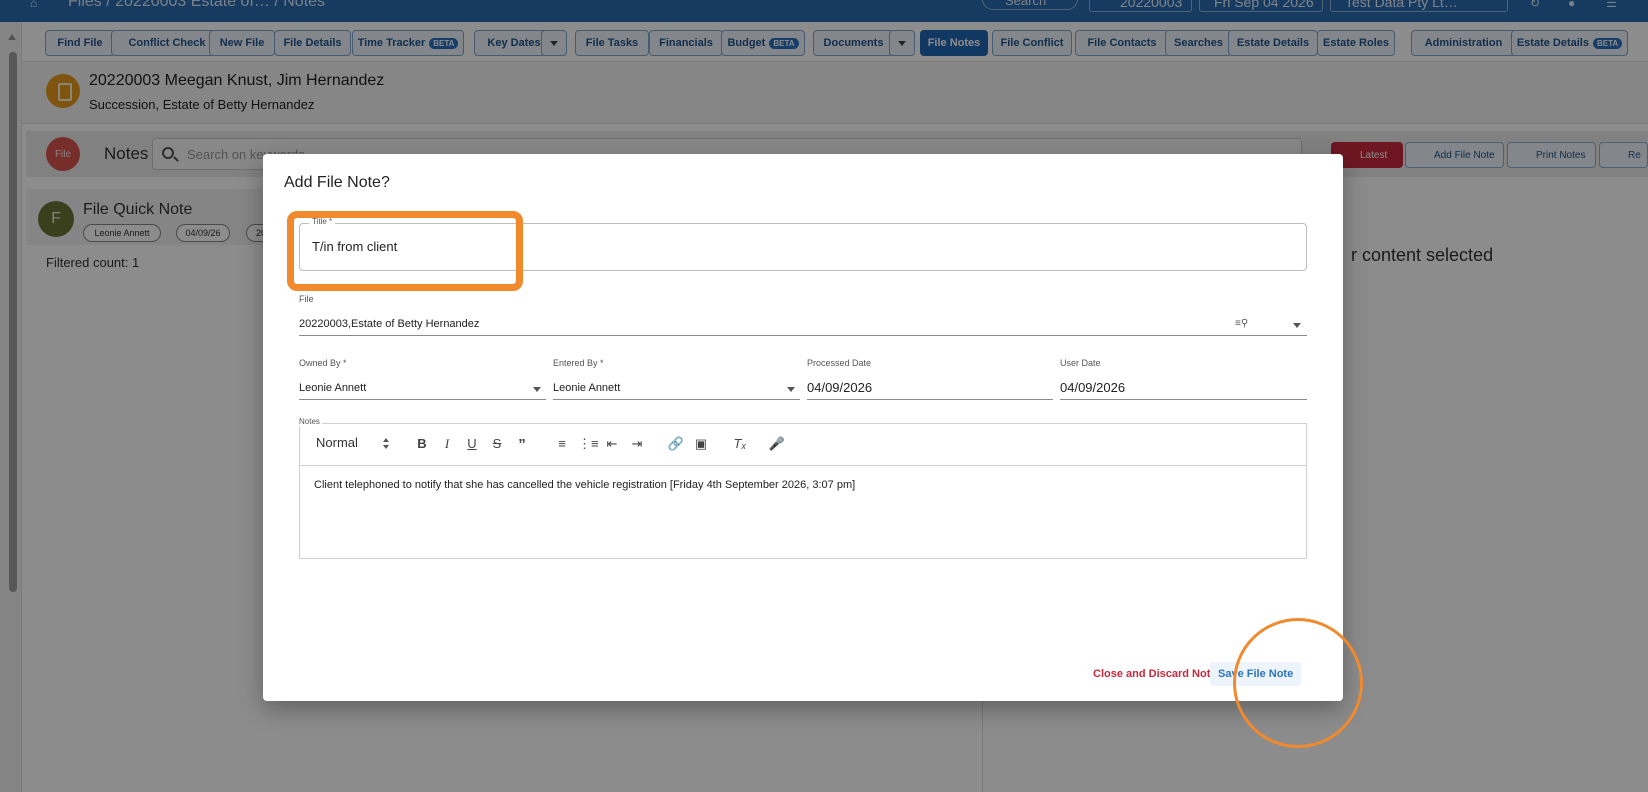  Describe the element at coordinates (1093, 387) in the screenshot. I see `user-date-value: 04/09/2026` at that location.